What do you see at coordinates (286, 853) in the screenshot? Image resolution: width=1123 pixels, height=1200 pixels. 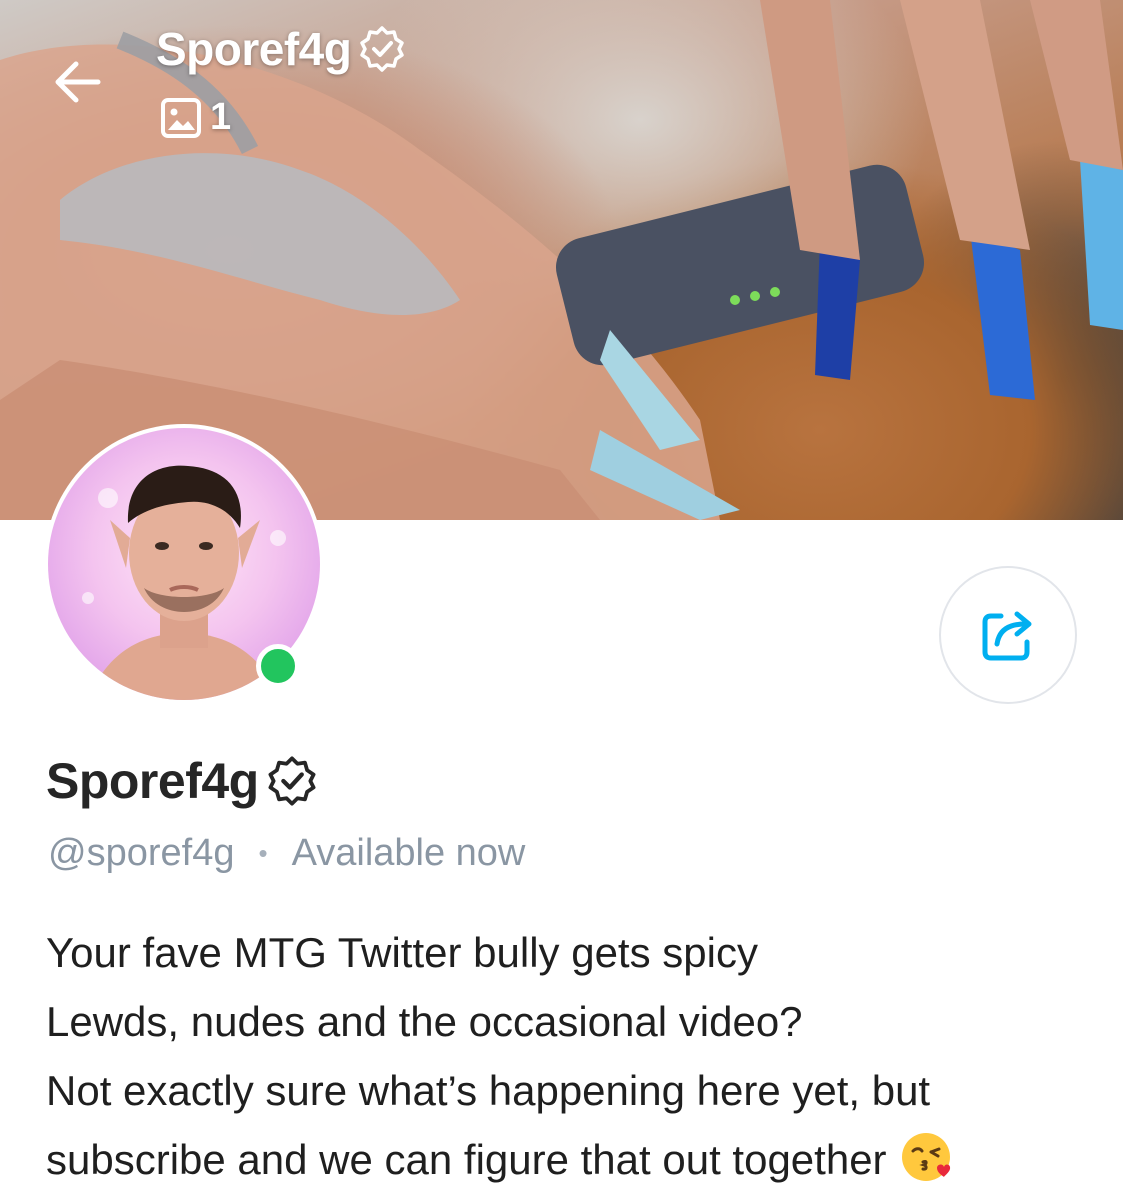 I see `handle-row: @sporef4g • Available now` at bounding box center [286, 853].